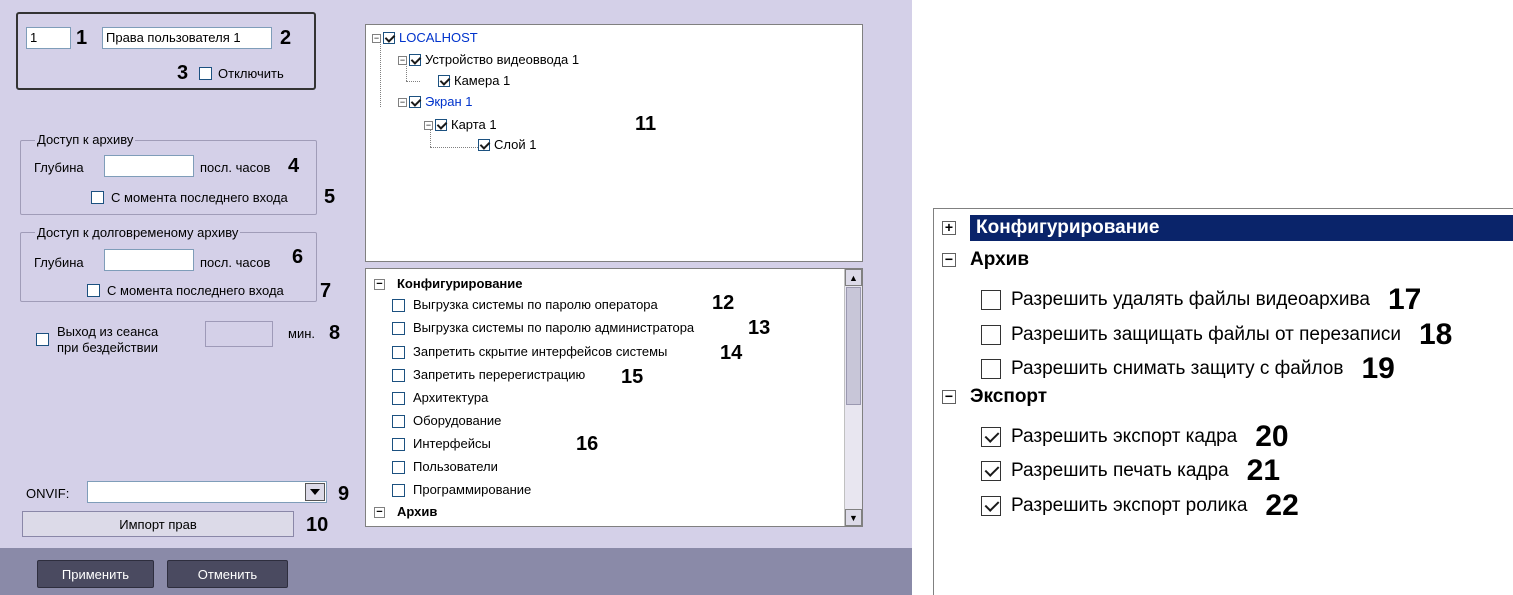 The height and width of the screenshot is (595, 1513). What do you see at coordinates (239, 334) in the screenshot?
I see `session-minutes-input` at bounding box center [239, 334].